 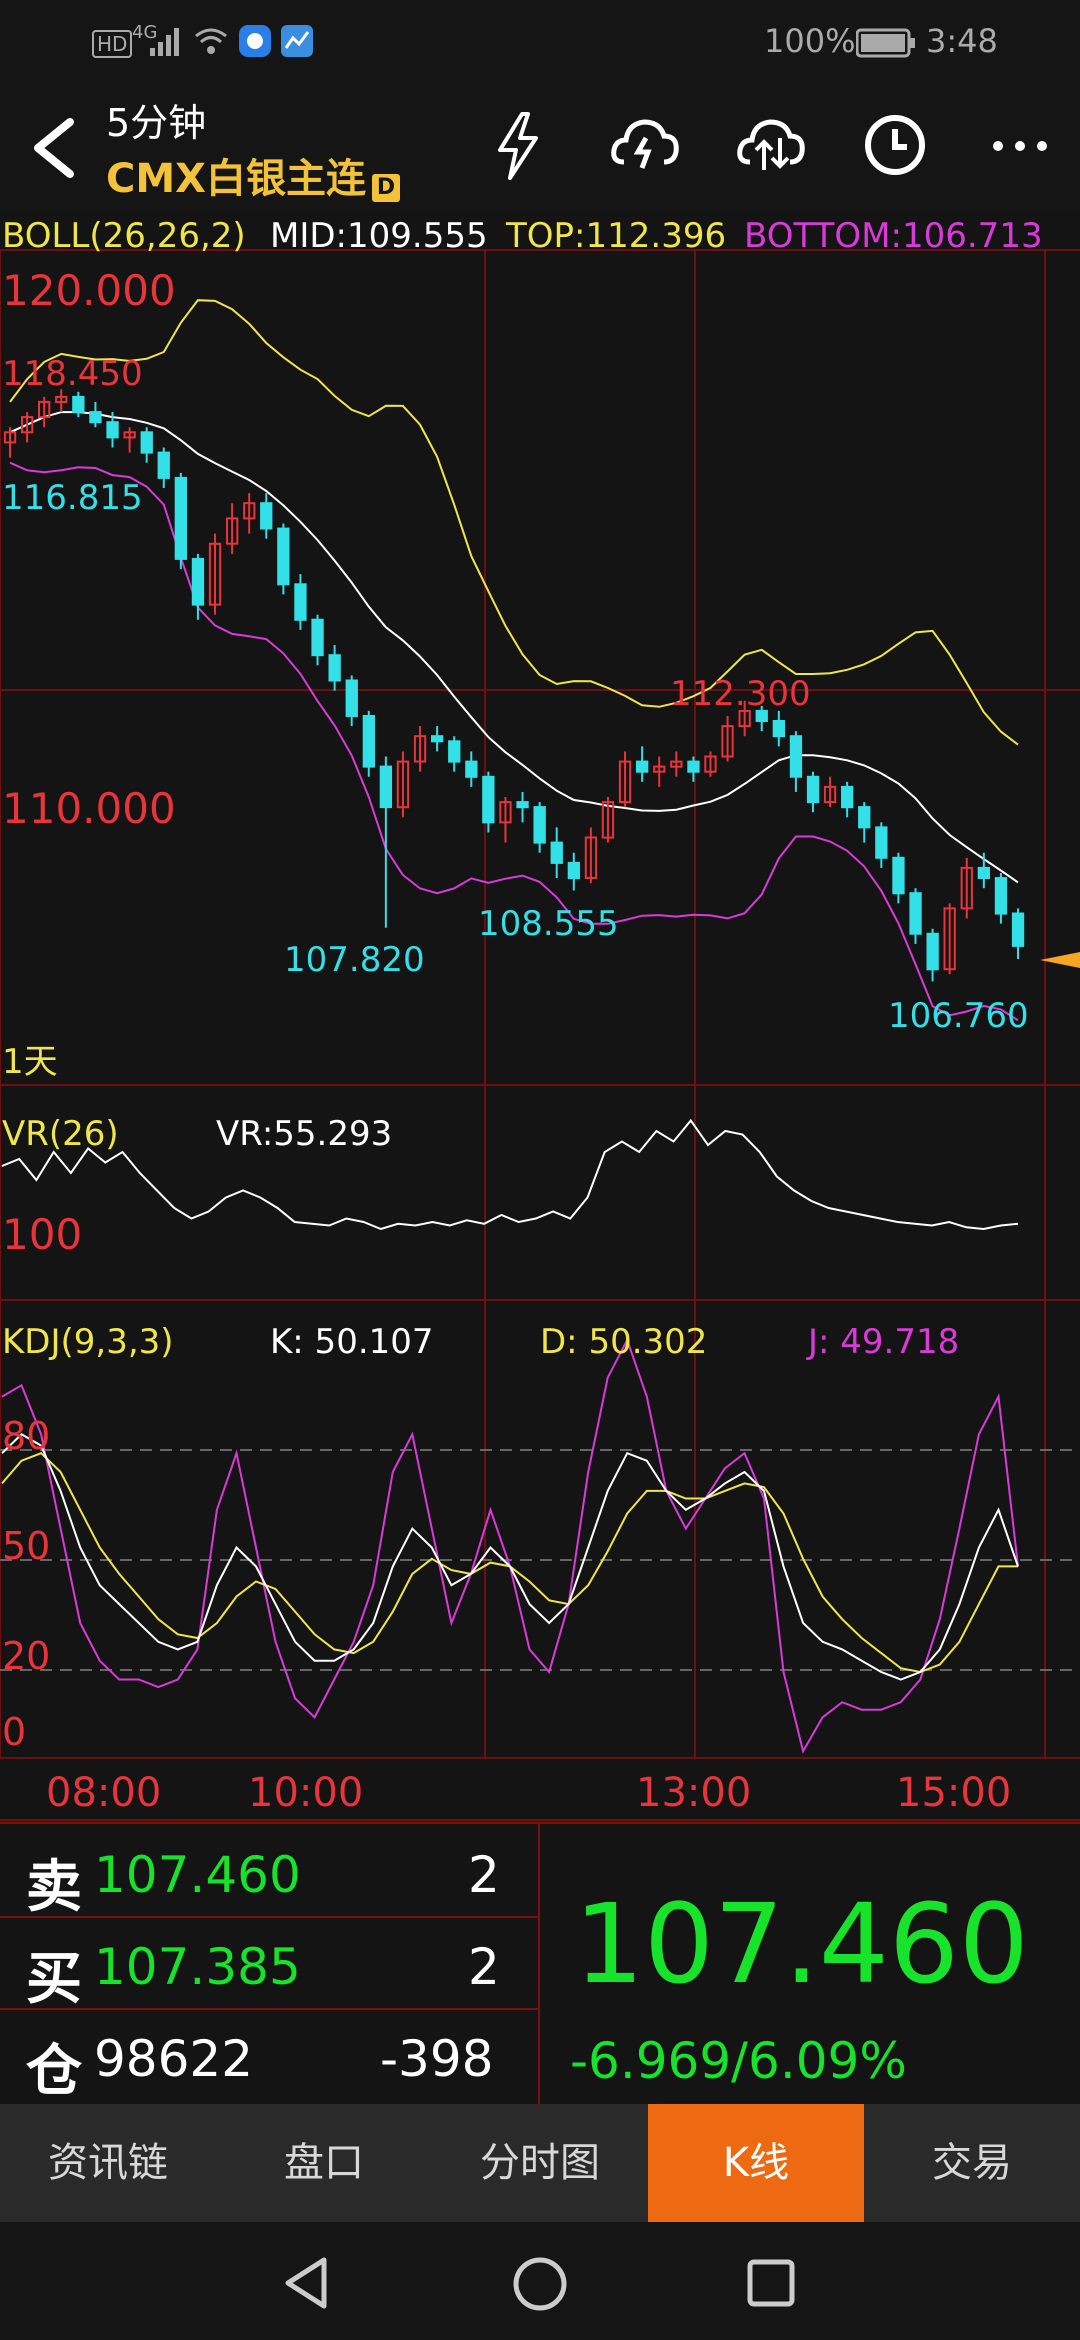 I want to click on last-price: 107.460, so click(x=801, y=1944).